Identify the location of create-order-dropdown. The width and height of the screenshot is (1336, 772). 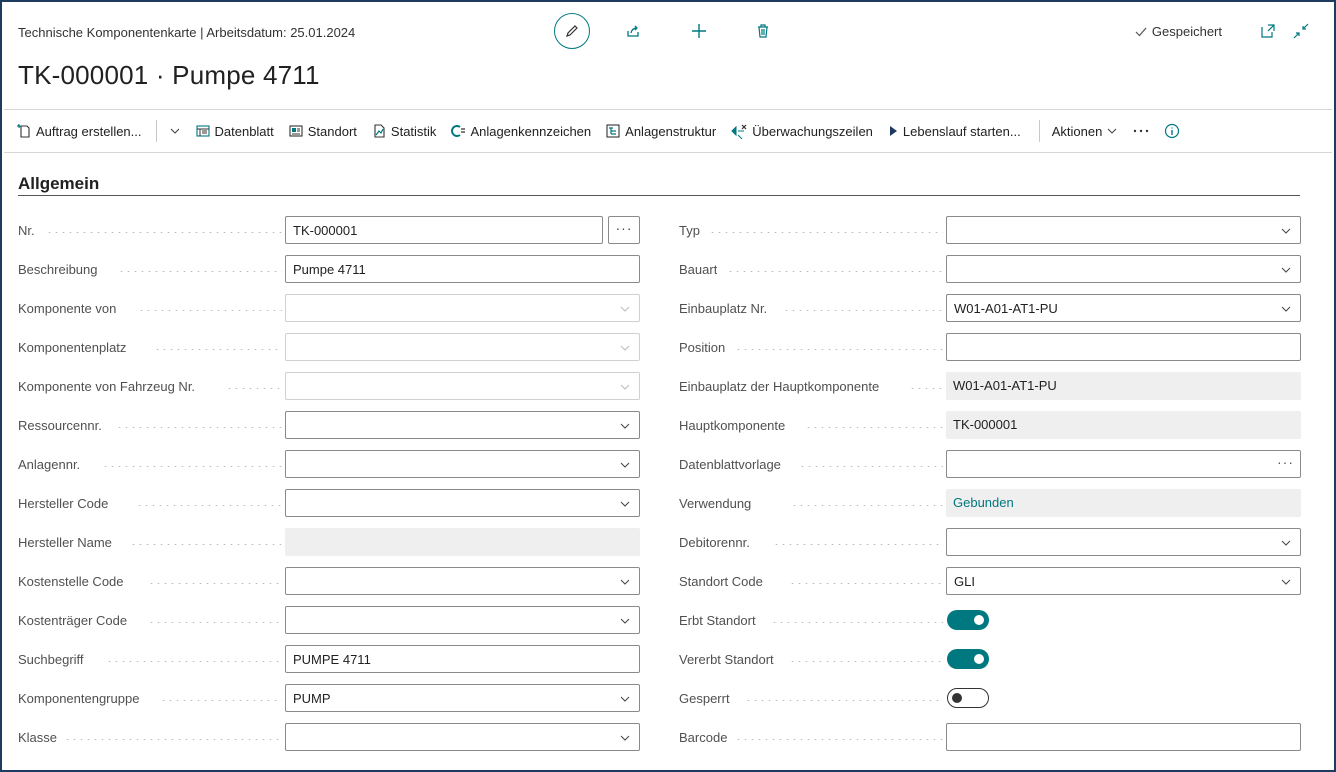
(175, 131).